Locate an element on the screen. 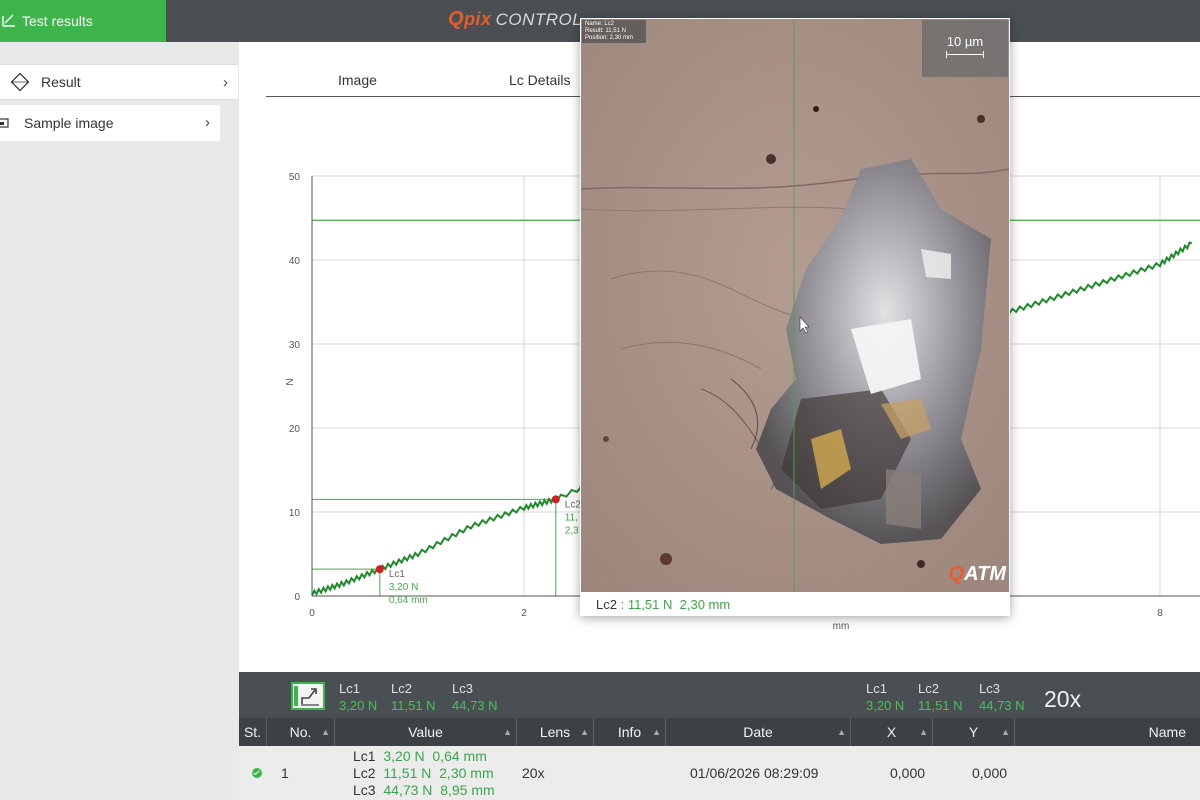  status-ok-icon is located at coordinates (257, 773).